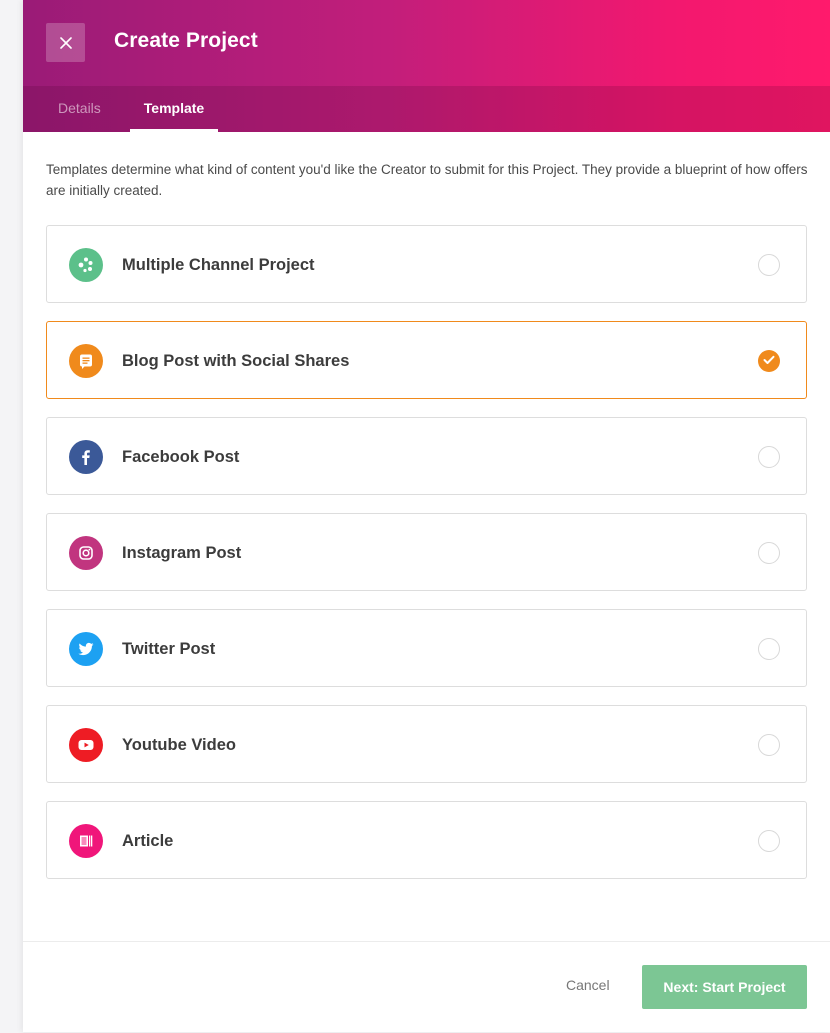 The width and height of the screenshot is (830, 1033). I want to click on tab-bar: Details Template, so click(426, 109).